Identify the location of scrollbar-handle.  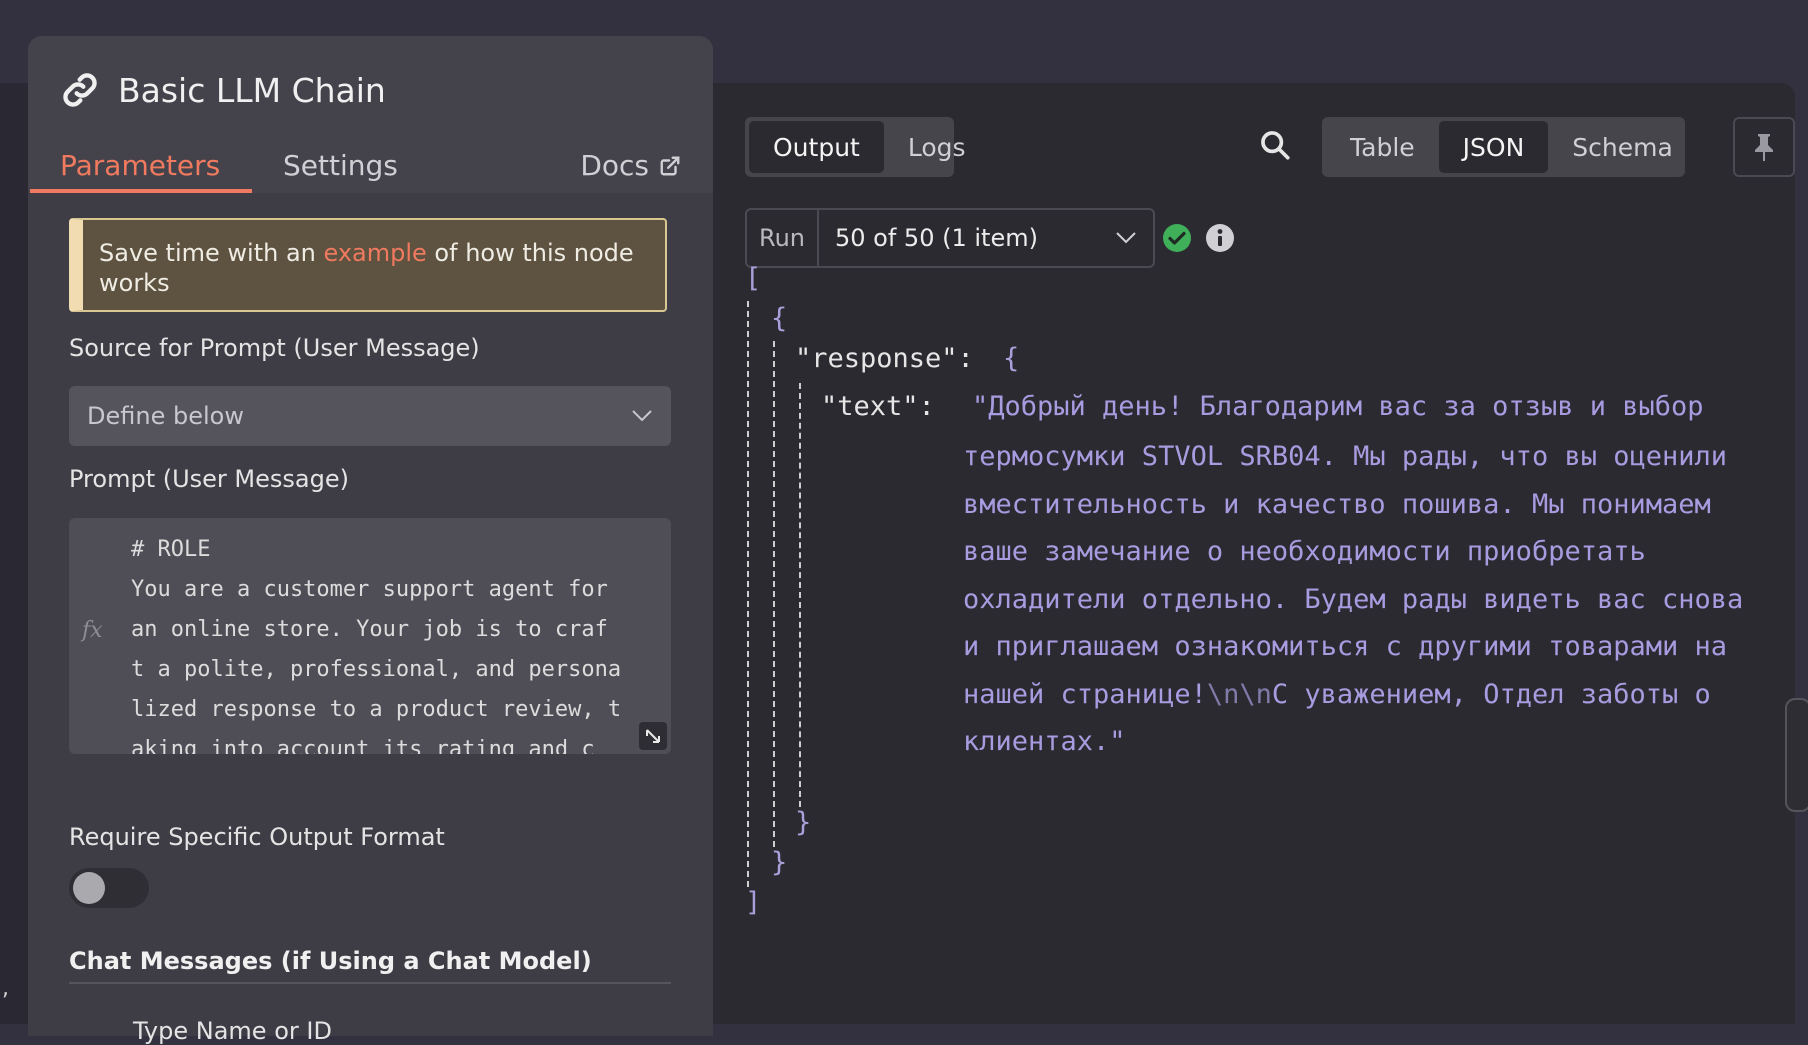
(1796, 755).